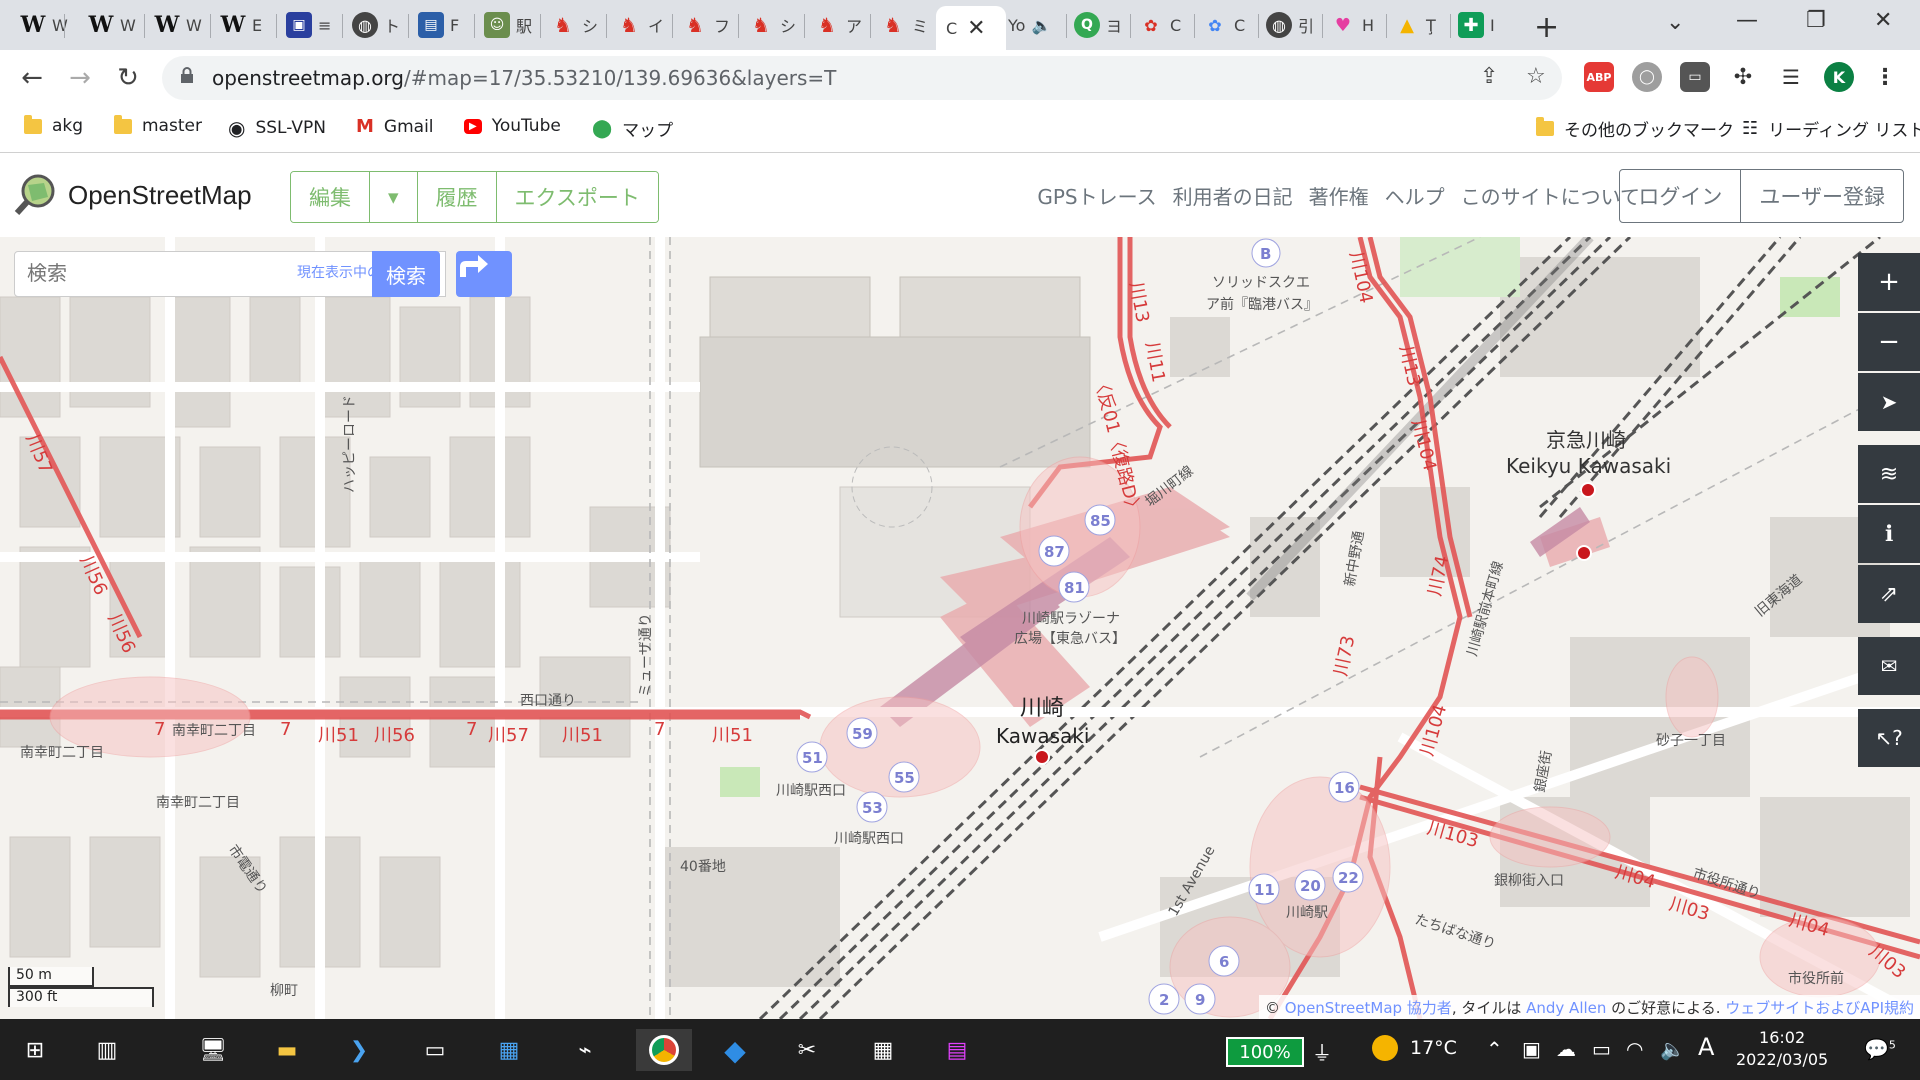 Image resolution: width=1920 pixels, height=1080 pixels. Describe the element at coordinates (577, 197) in the screenshot. I see `export-button: エクスポート` at that location.